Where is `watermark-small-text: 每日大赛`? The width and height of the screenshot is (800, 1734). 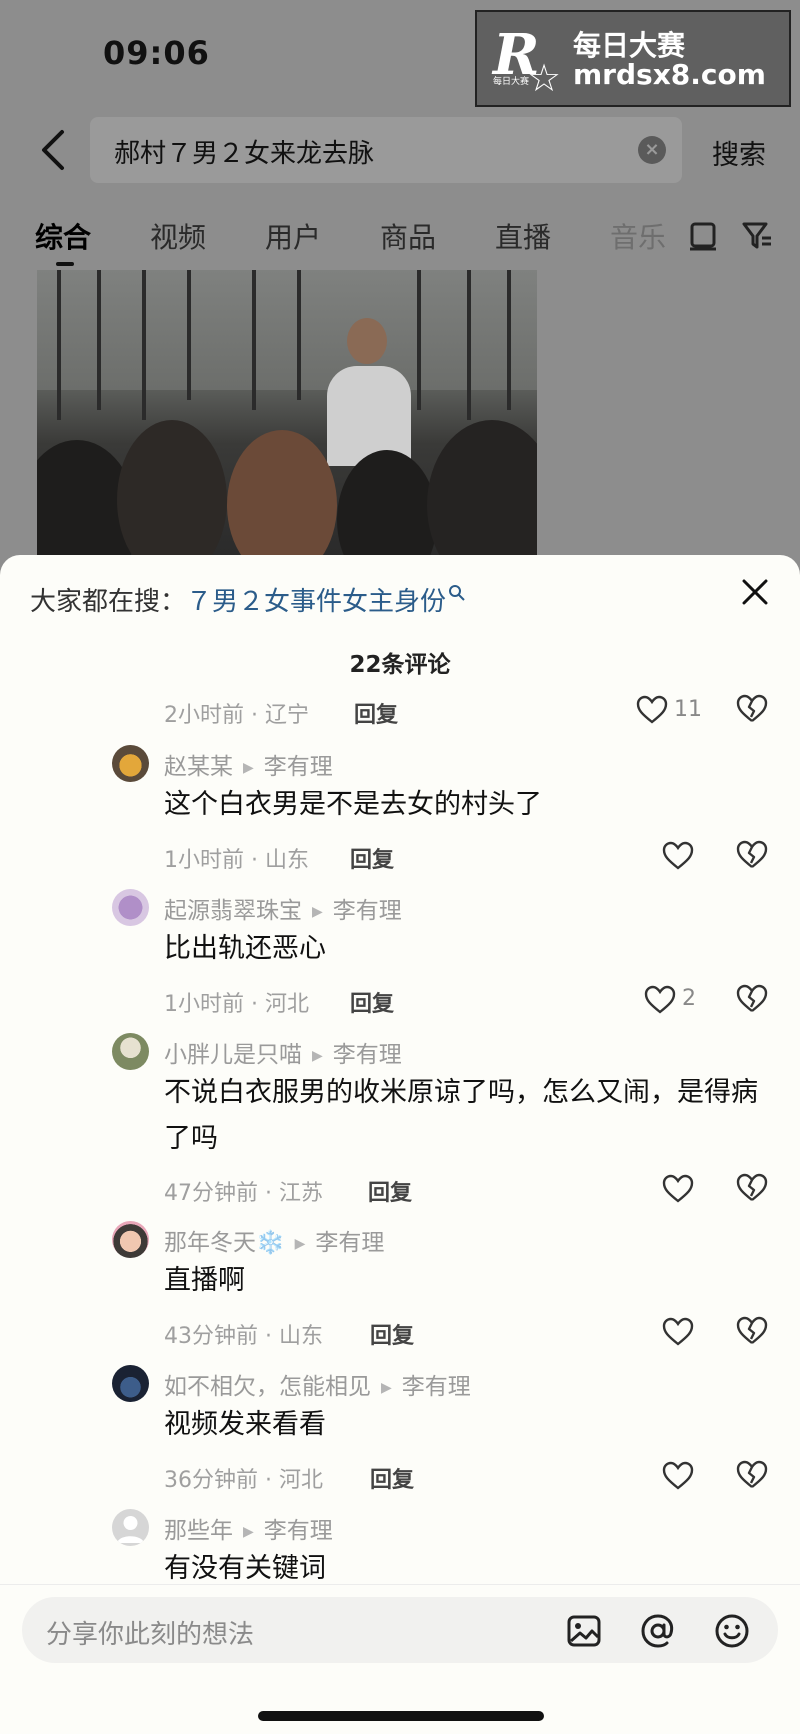
watermark-small-text: 每日大赛 is located at coordinates (511, 82).